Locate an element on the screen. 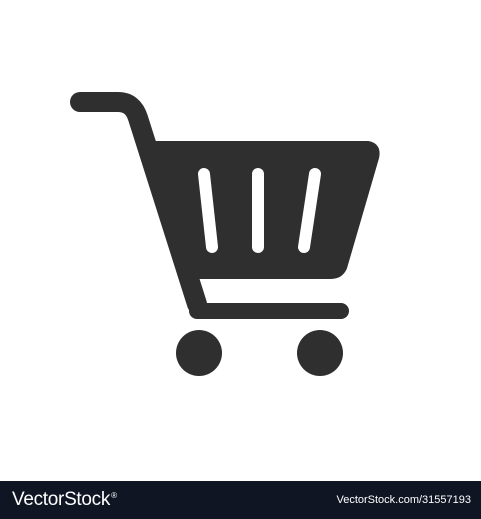 The width and height of the screenshot is (481, 519). watermark-footer: VectorStock® VectorStock.com/31557193 is located at coordinates (240, 500).